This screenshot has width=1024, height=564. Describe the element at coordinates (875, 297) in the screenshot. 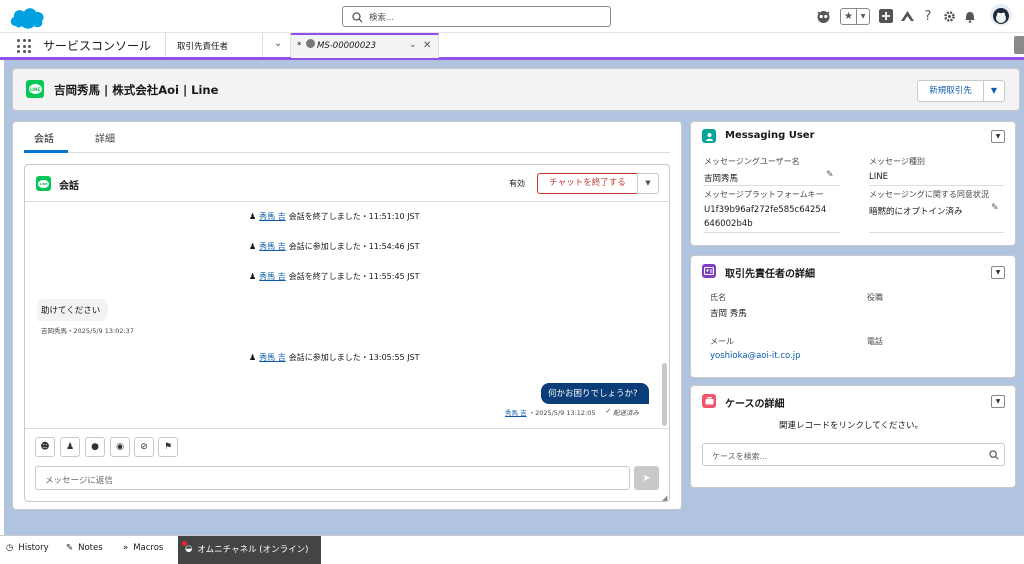

I see `field-label: 役職` at that location.